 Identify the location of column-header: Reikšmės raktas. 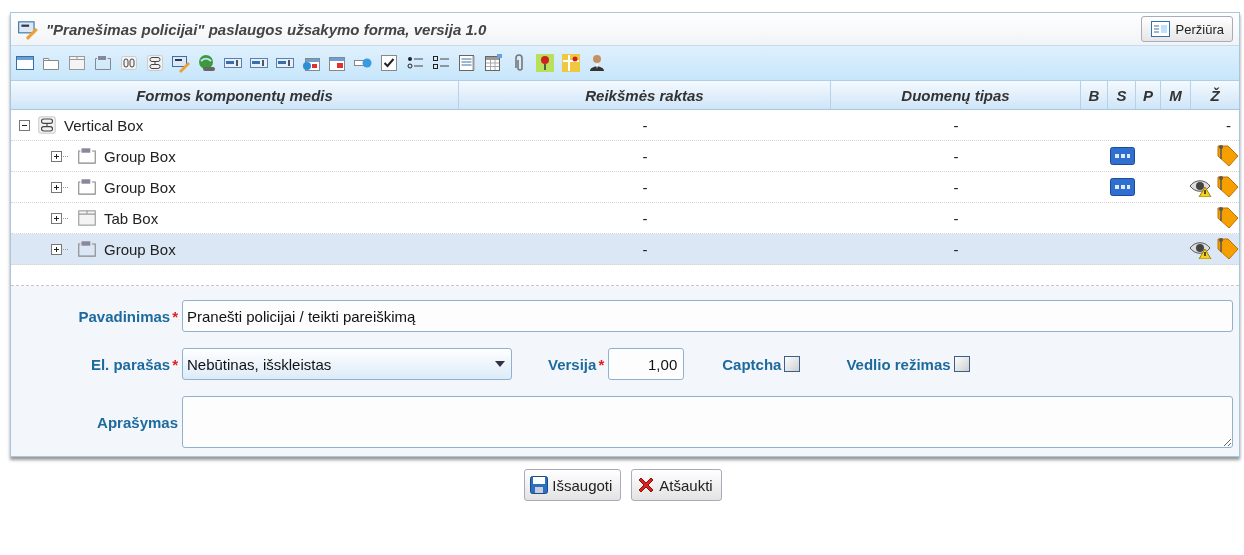
(645, 95).